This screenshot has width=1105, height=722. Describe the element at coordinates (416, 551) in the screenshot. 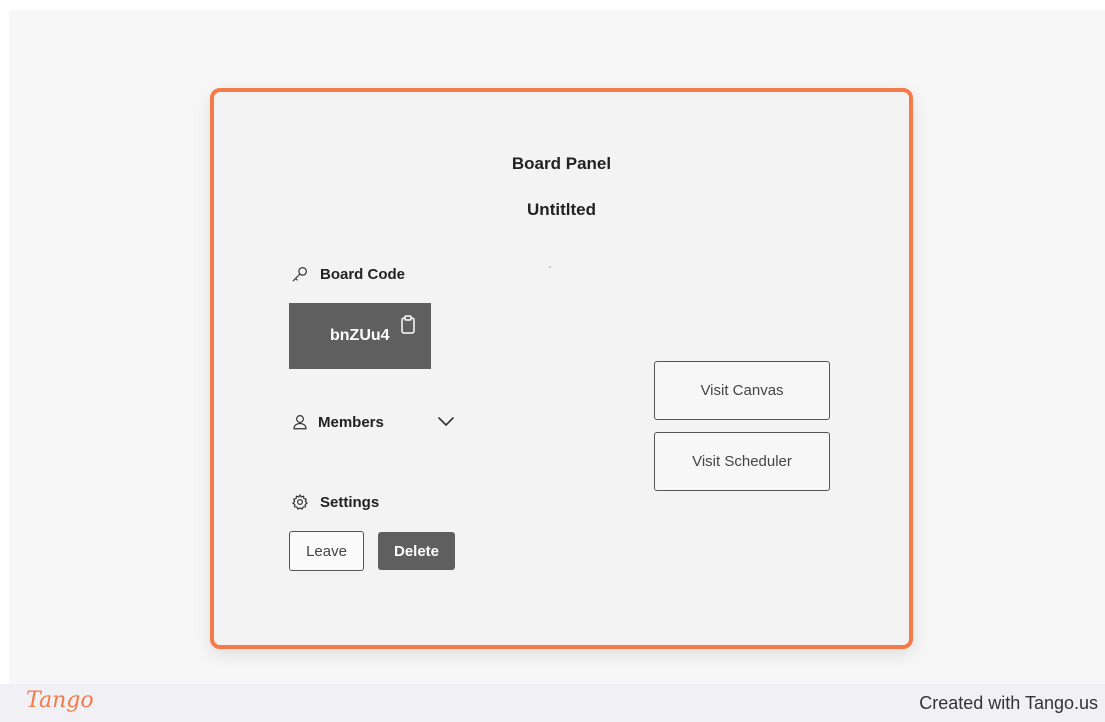

I see `delete-button: Delete` at that location.